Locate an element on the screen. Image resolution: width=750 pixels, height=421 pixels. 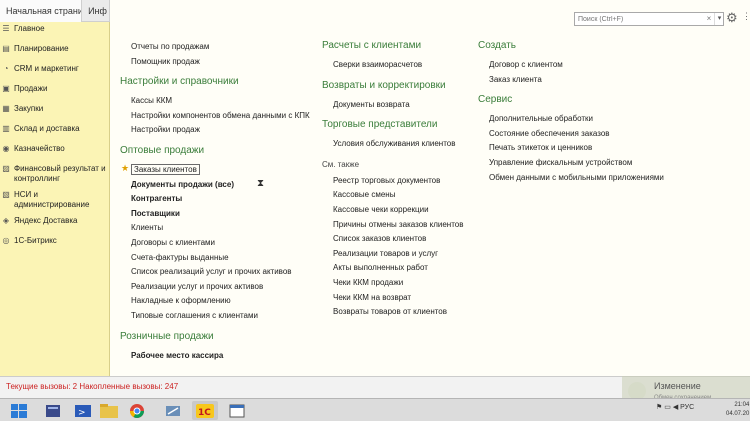
link-service-sales: Реализации услуг и прочих активов is located at coordinates (220, 287).